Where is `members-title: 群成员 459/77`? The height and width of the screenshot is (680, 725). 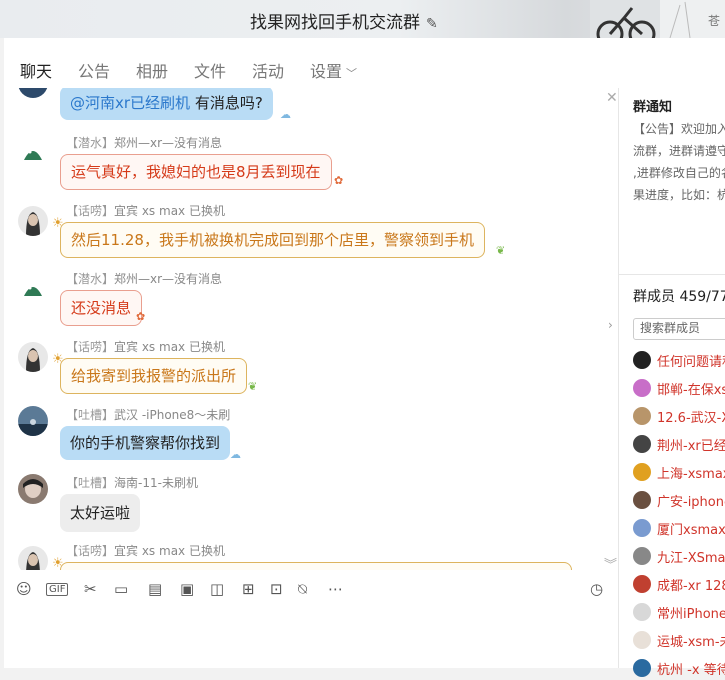 members-title: 群成员 459/77 is located at coordinates (679, 297).